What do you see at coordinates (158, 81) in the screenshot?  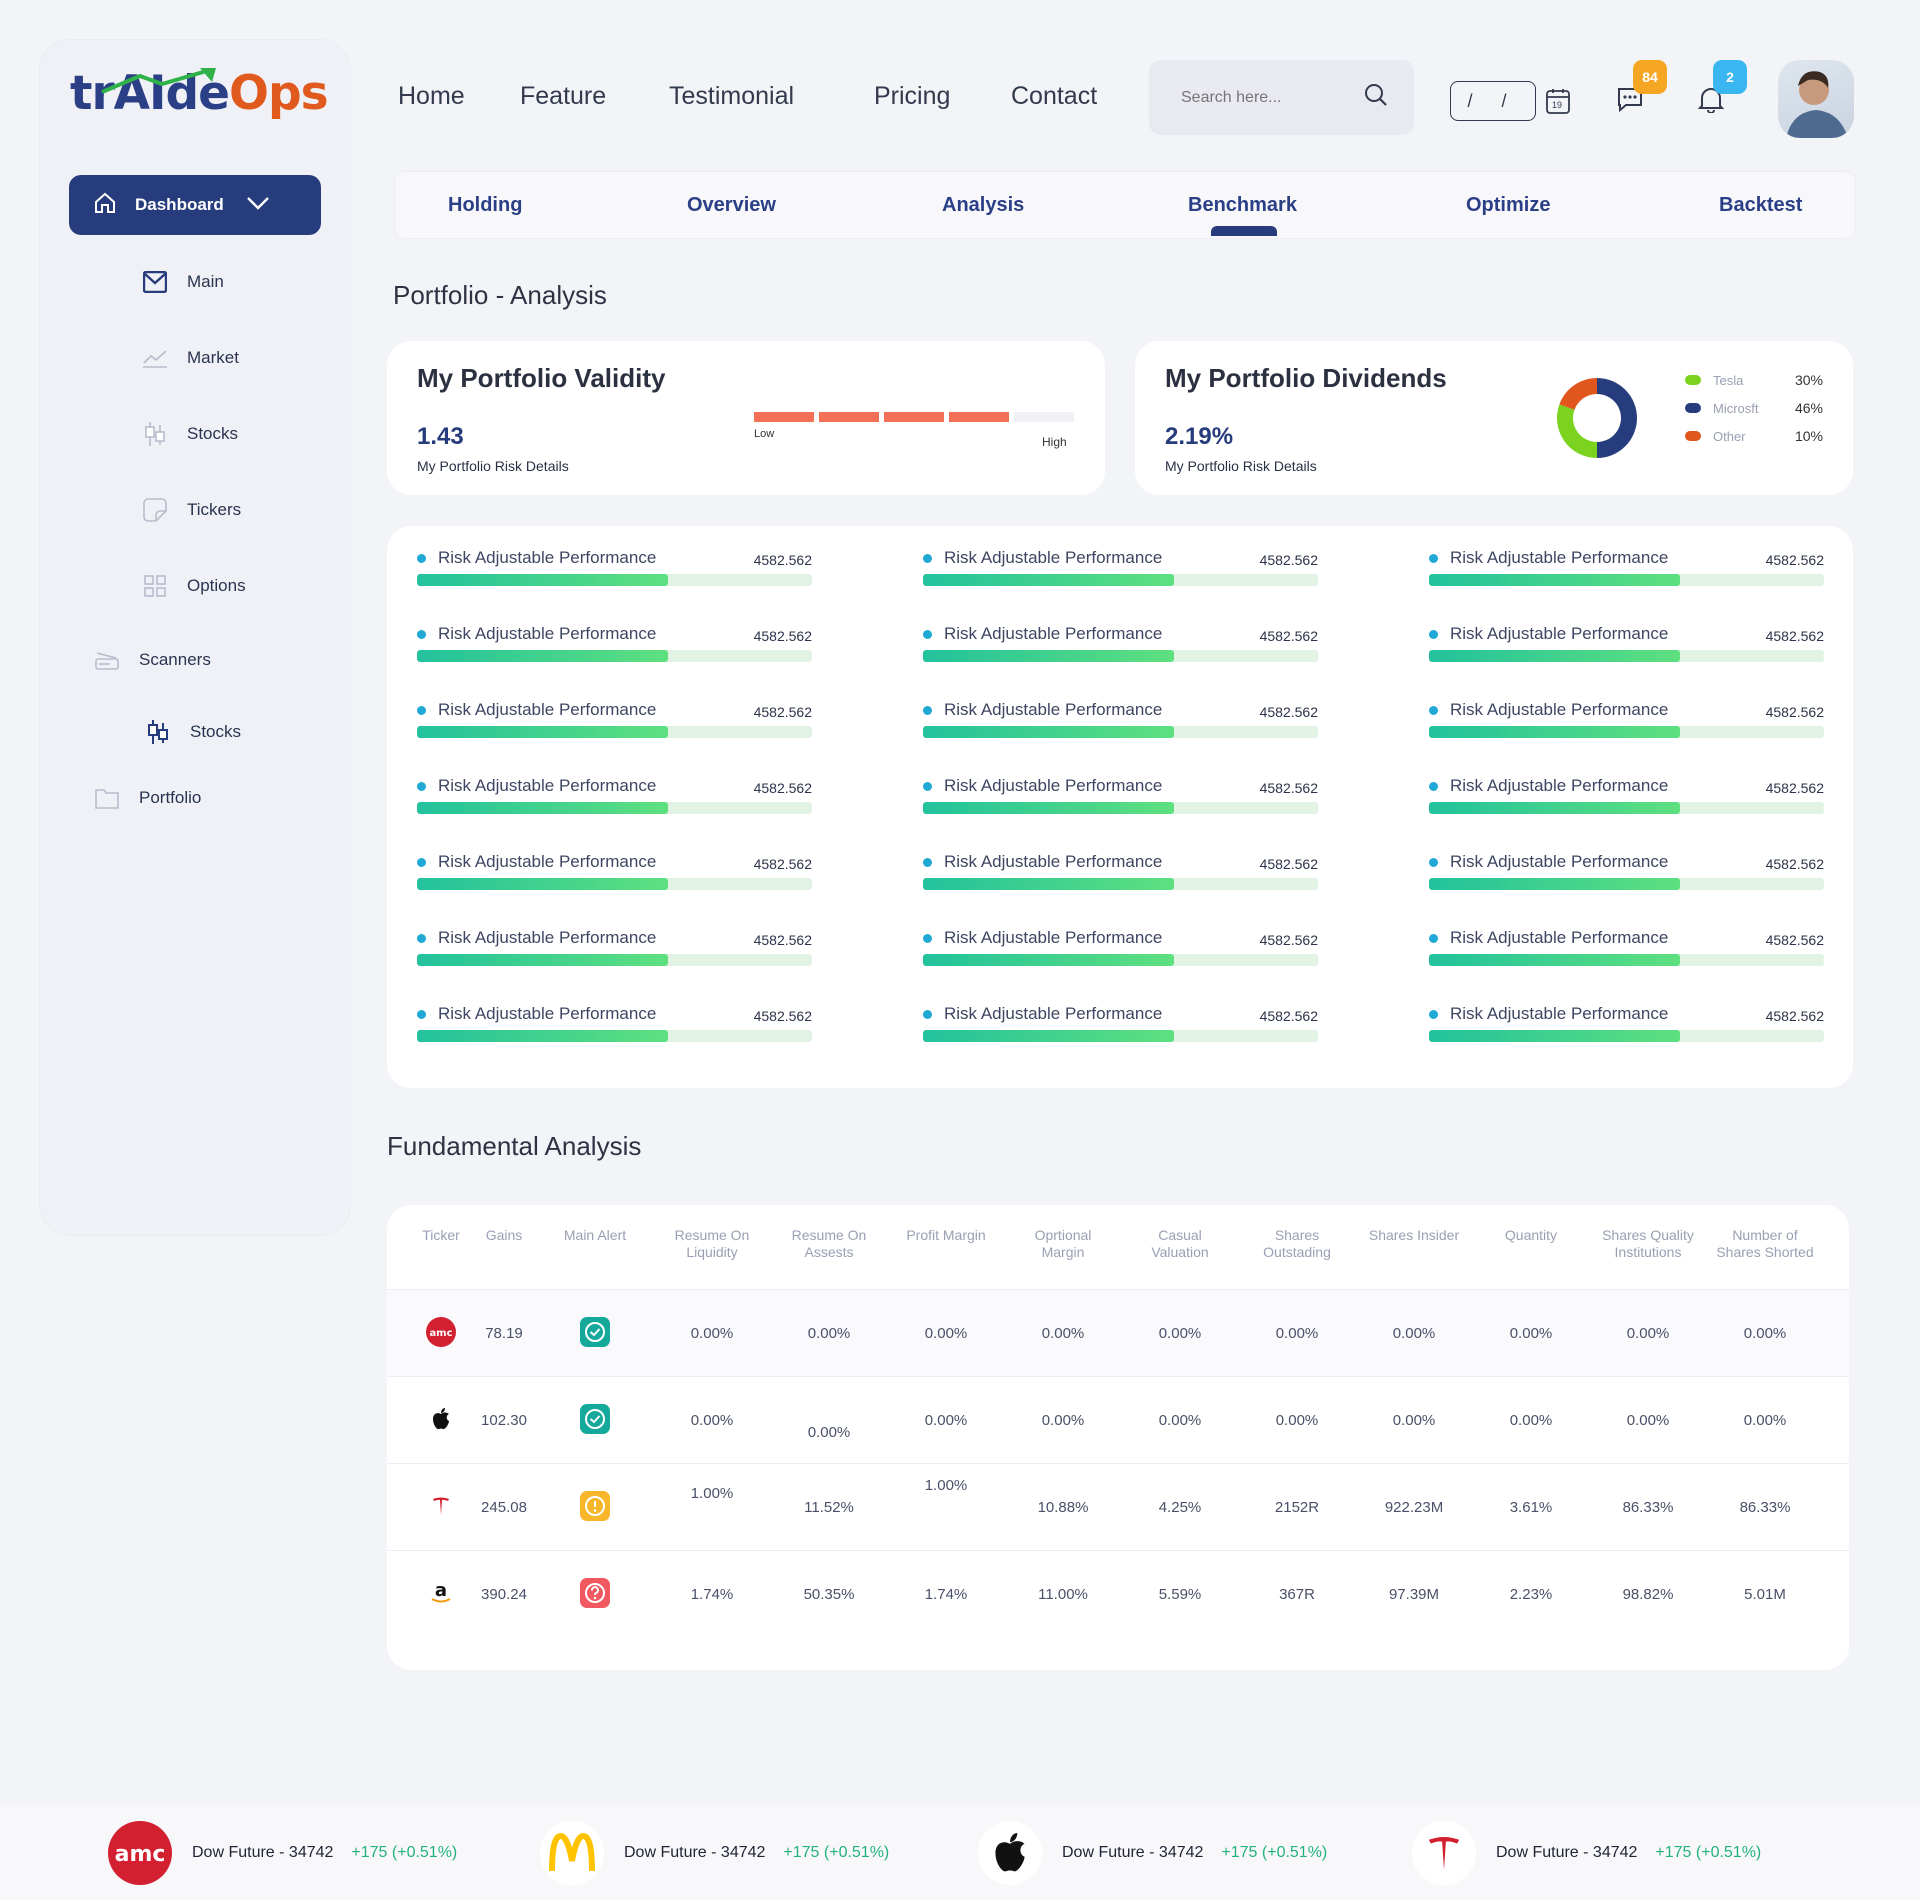 I see `logo-arrow-icon` at bounding box center [158, 81].